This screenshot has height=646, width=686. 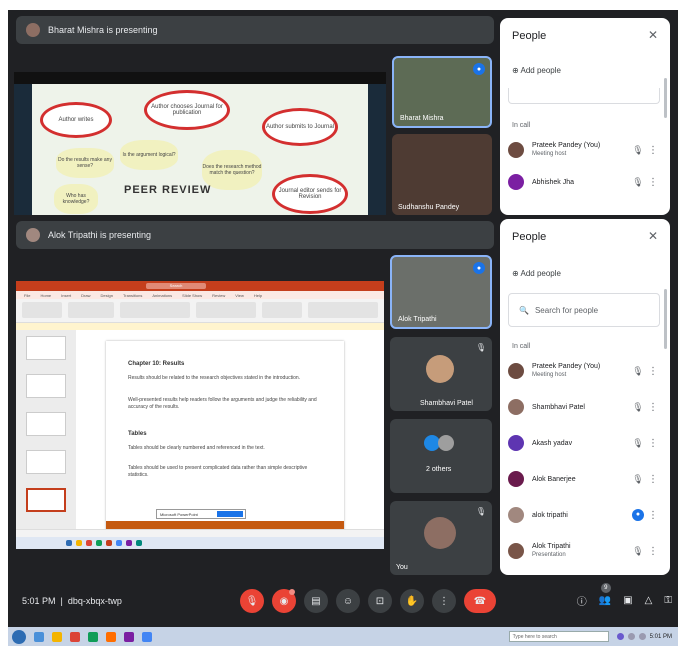 What do you see at coordinates (584, 310) in the screenshot?
I see `search-input: 🔍 Search for people` at bounding box center [584, 310].